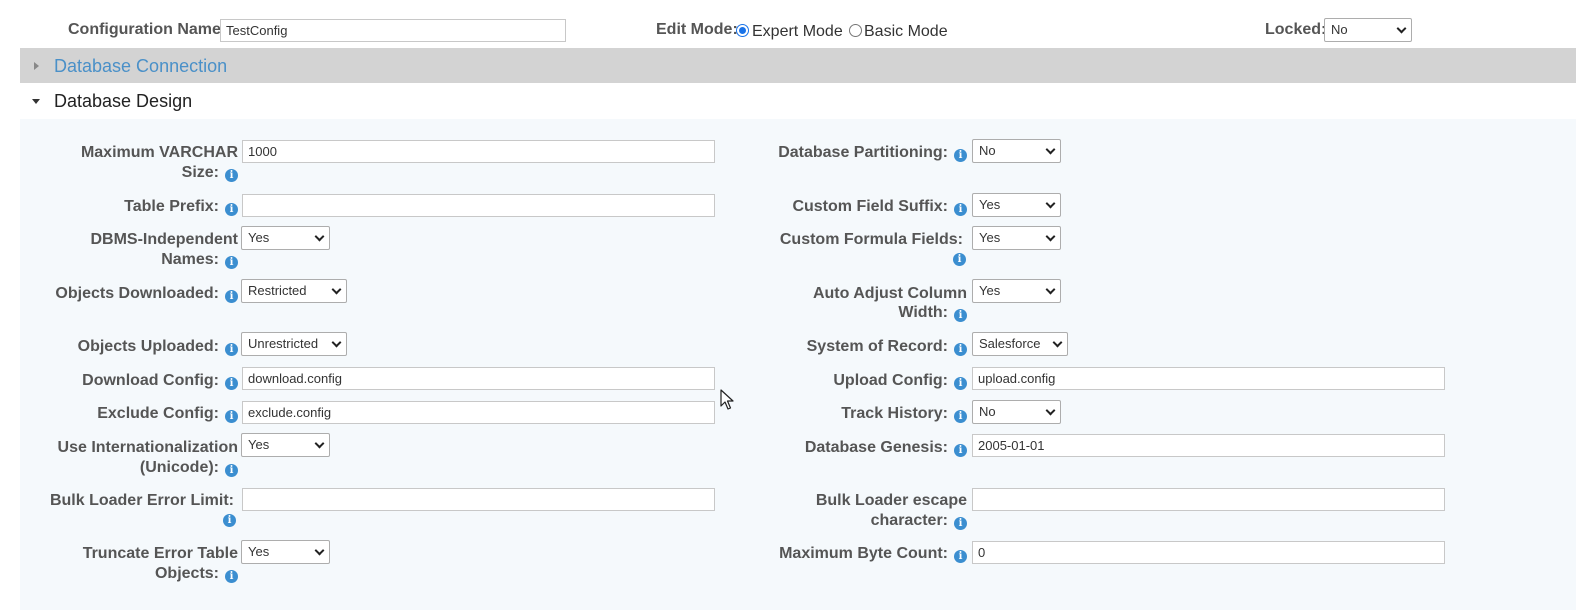 This screenshot has height=610, width=1596. What do you see at coordinates (742, 30) in the screenshot?
I see `expert-mode-radio` at bounding box center [742, 30].